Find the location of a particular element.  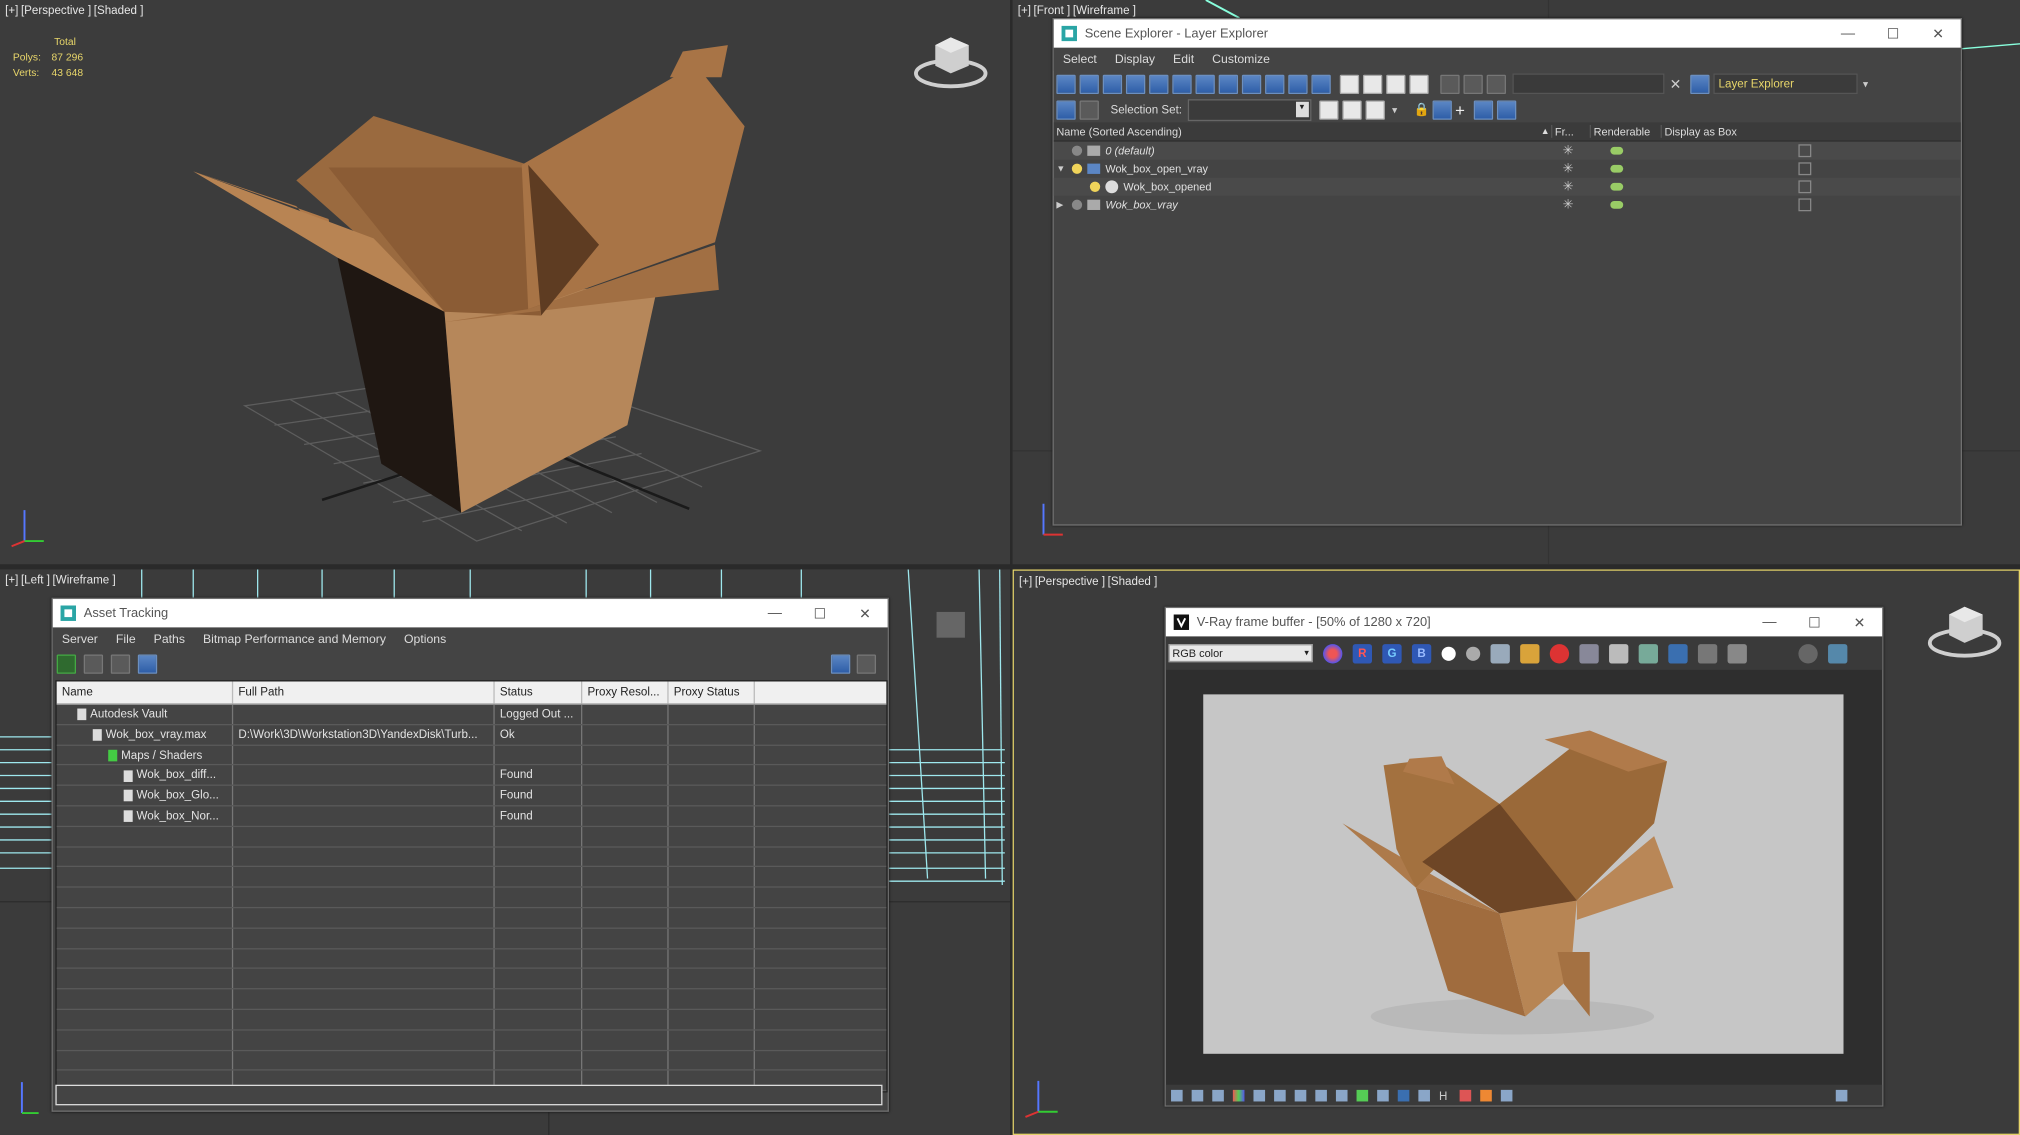

menu-file: File is located at coordinates (126, 639).